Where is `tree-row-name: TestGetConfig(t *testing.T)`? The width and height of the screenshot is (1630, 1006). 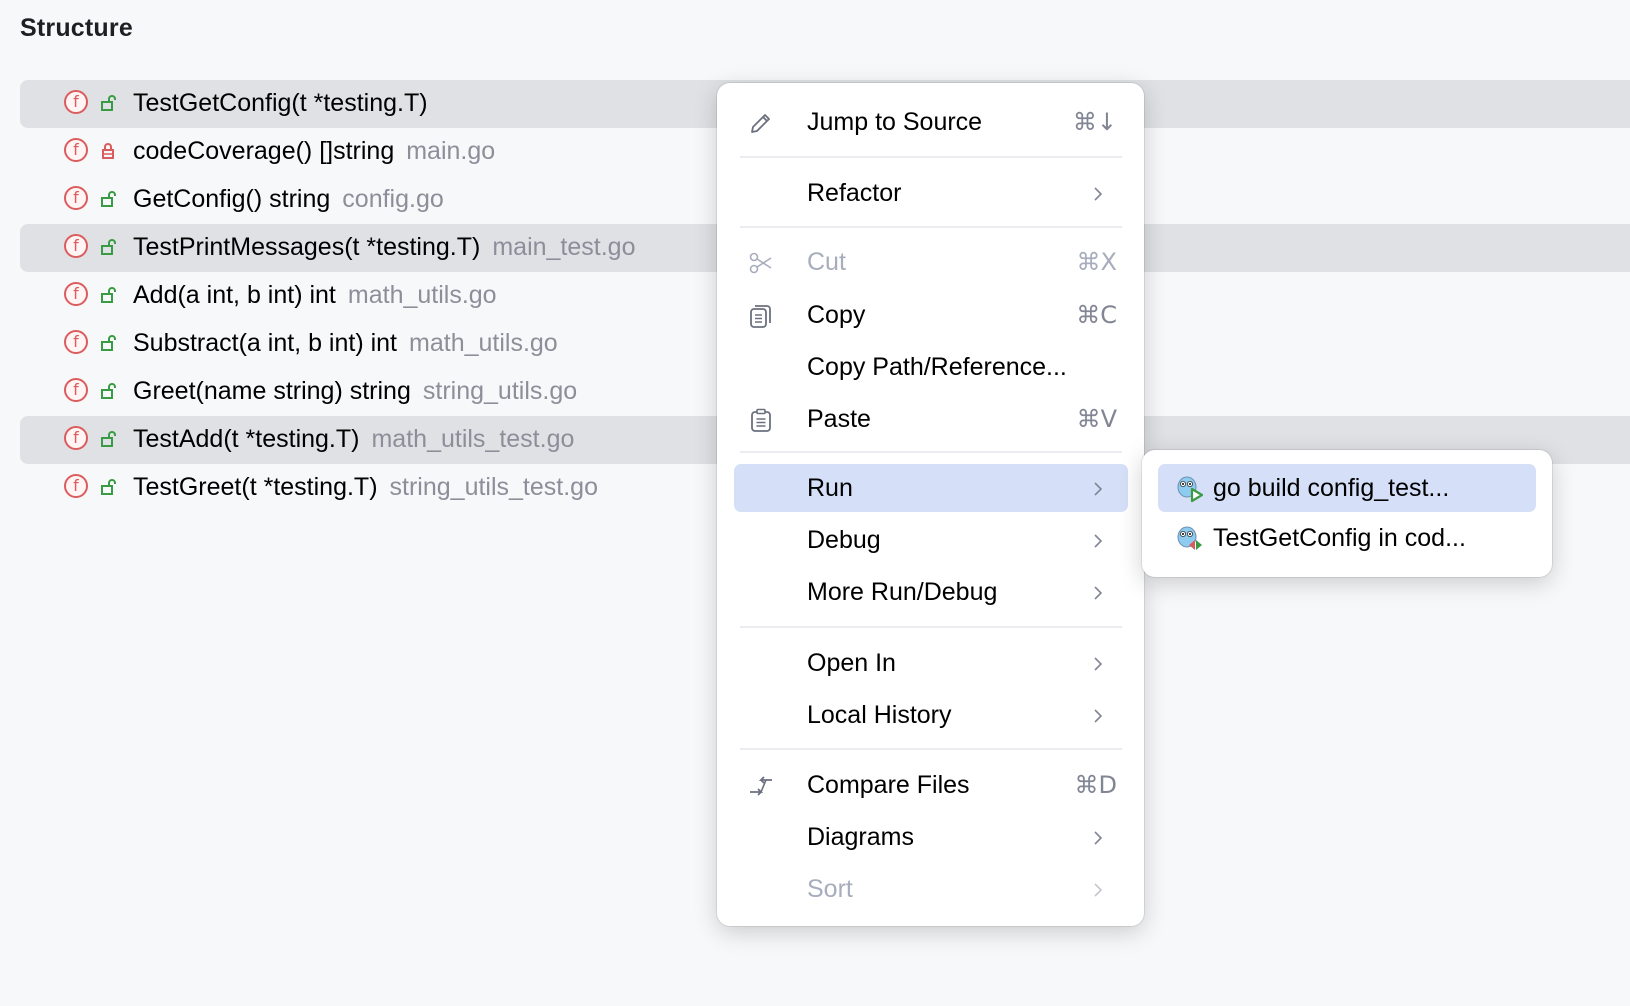
tree-row-name: TestGetConfig(t *testing.T) is located at coordinates (280, 103).